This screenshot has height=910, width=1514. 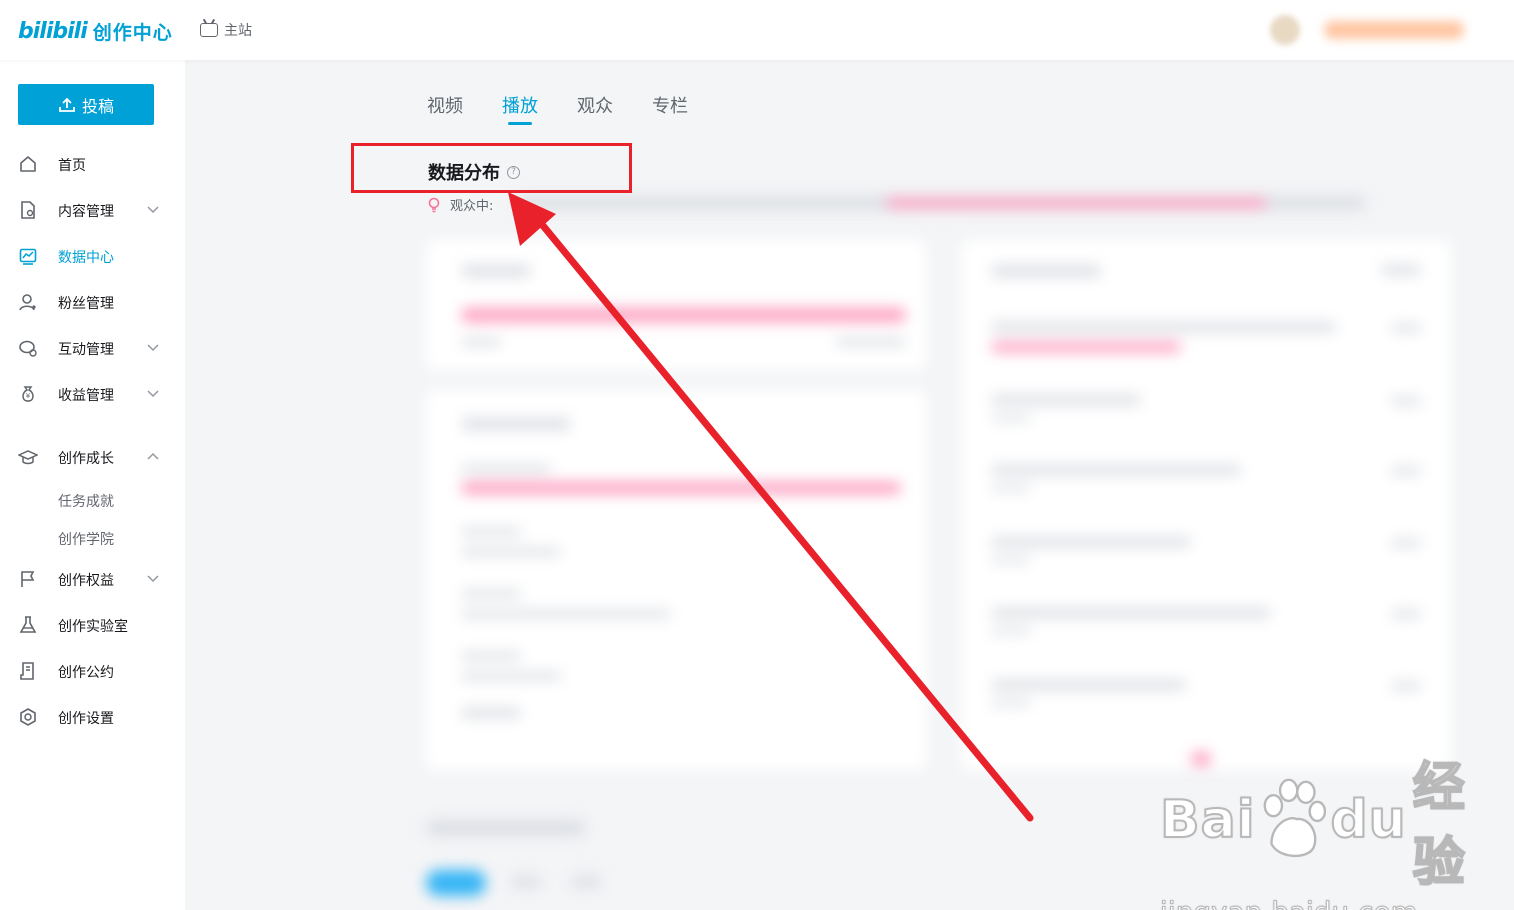 What do you see at coordinates (1337, 903) in the screenshot?
I see `watermark-url: jingyan.baidu.com` at bounding box center [1337, 903].